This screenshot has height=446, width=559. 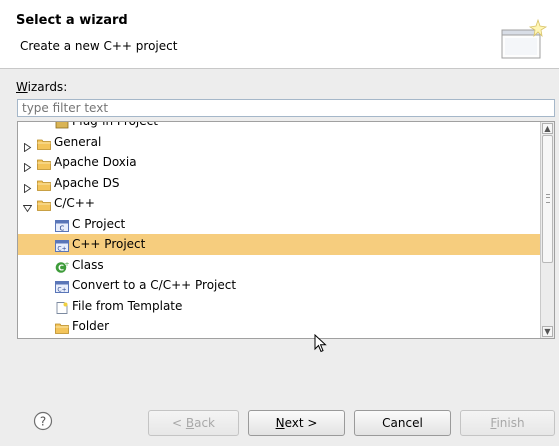 I want to click on tree-item-file-from-template: File from Template, so click(x=279, y=306).